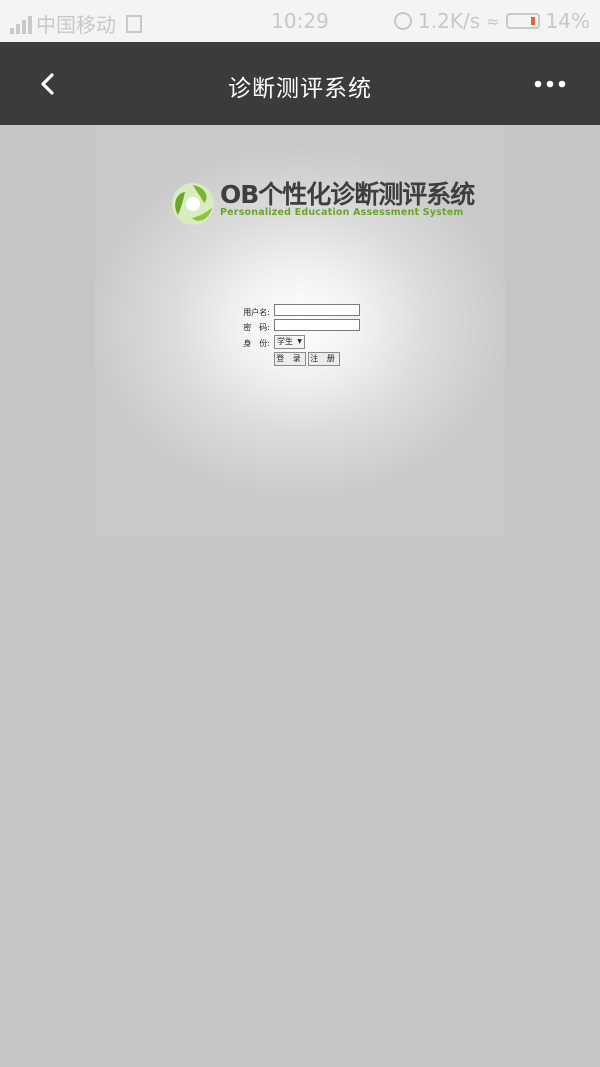 The image size is (600, 1067). I want to click on alarm-icon, so click(403, 21).